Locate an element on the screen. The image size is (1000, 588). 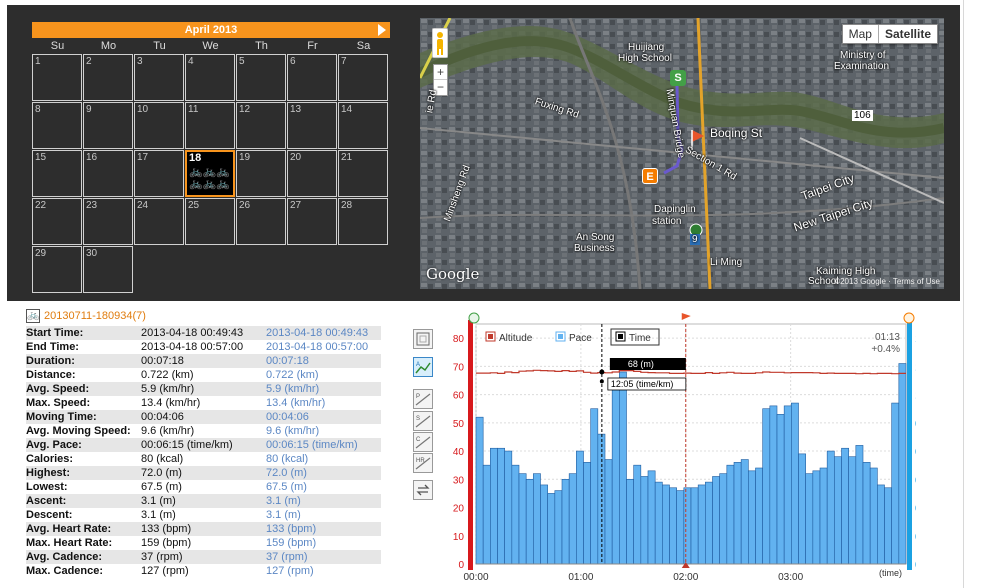
calendar-day: 1 is located at coordinates (57, 77).